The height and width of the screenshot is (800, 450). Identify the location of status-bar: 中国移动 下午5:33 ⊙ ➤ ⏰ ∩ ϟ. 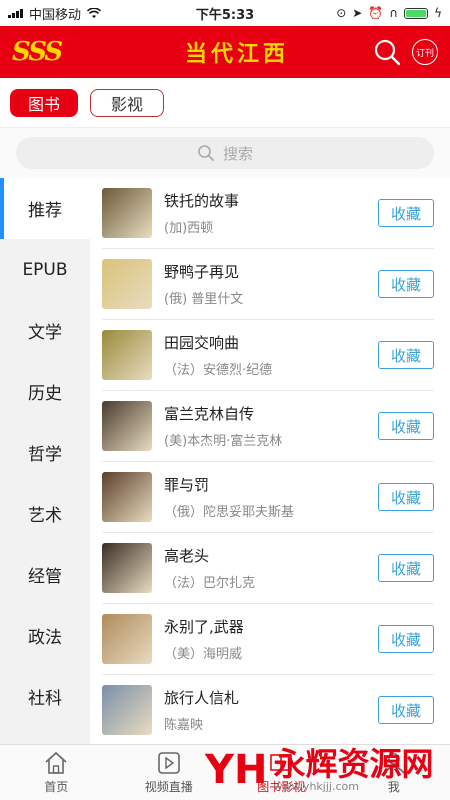
(225, 13).